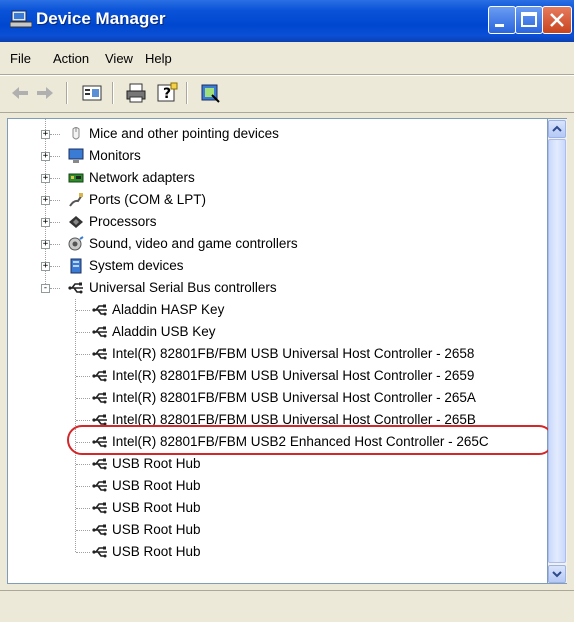  Describe the element at coordinates (210, 93) in the screenshot. I see `scan-hardware-icon` at that location.